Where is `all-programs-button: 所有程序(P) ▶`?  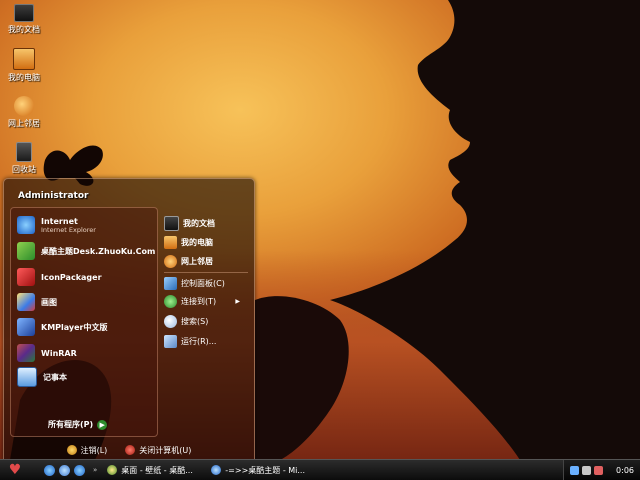
all-programs-button: 所有程序(P) ▶ is located at coordinates (78, 424).